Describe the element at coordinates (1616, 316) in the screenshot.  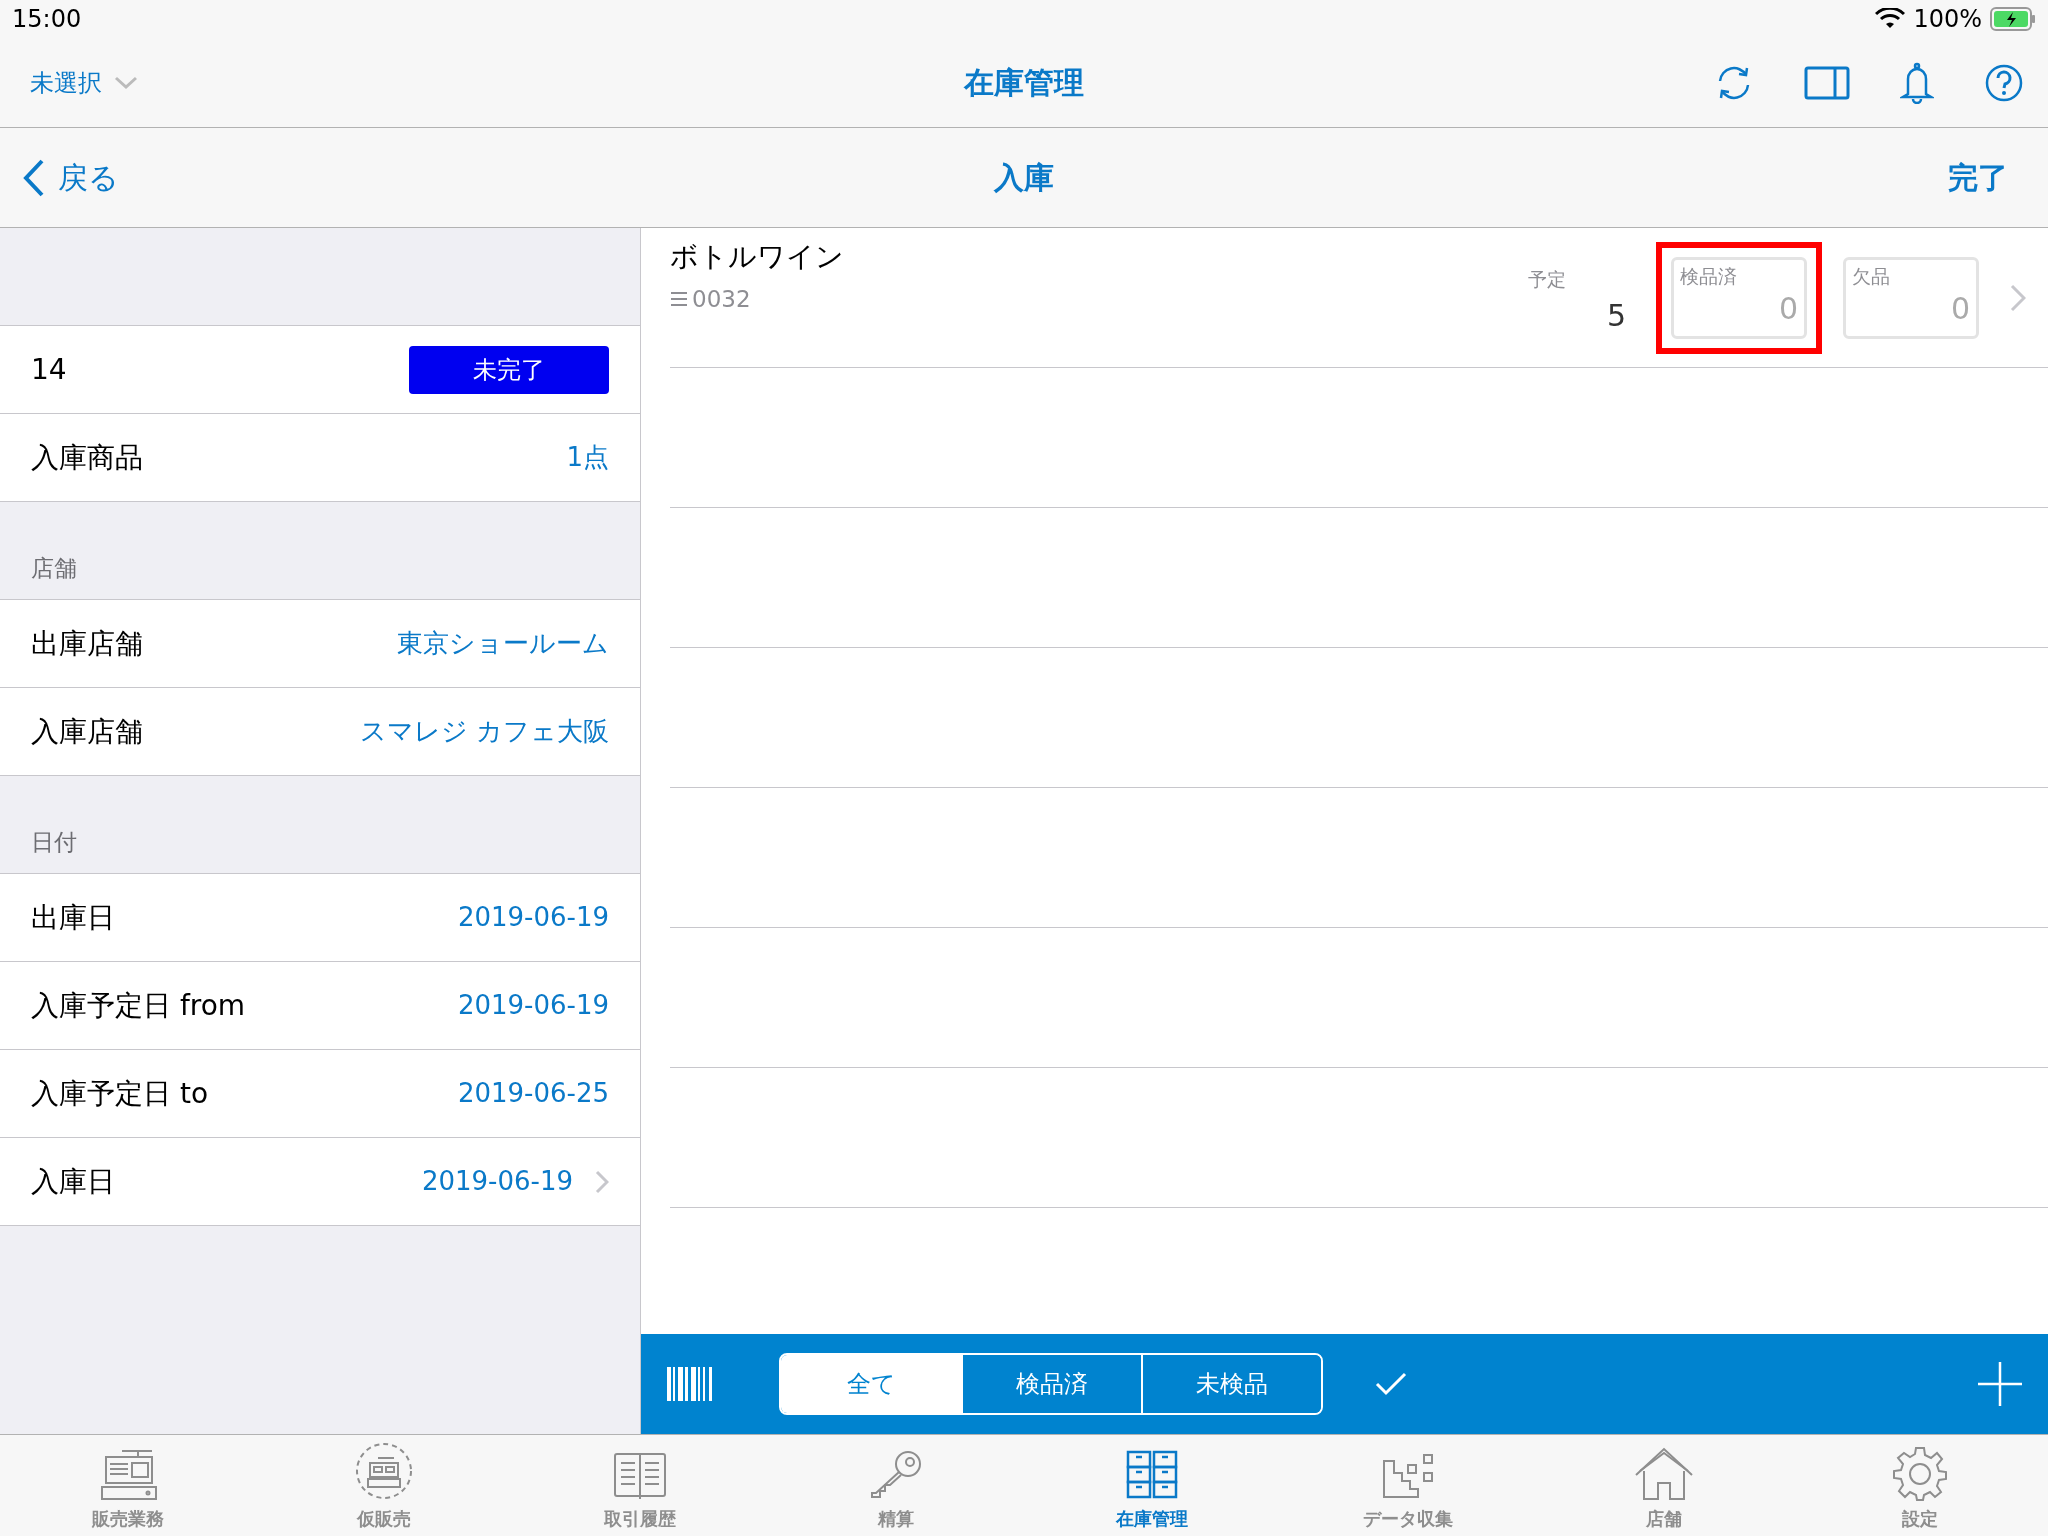
I see `planned-quantity: 5` at that location.